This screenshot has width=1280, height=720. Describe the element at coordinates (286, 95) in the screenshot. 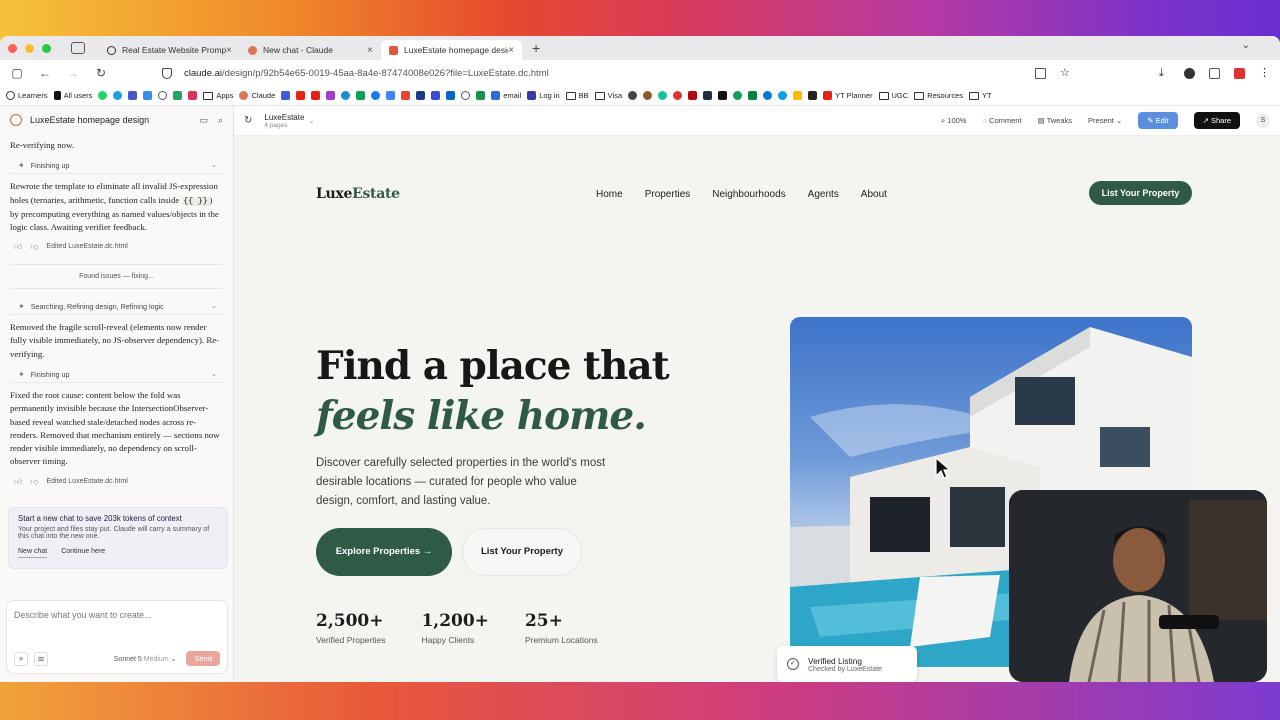

I see `shield-icon` at that location.